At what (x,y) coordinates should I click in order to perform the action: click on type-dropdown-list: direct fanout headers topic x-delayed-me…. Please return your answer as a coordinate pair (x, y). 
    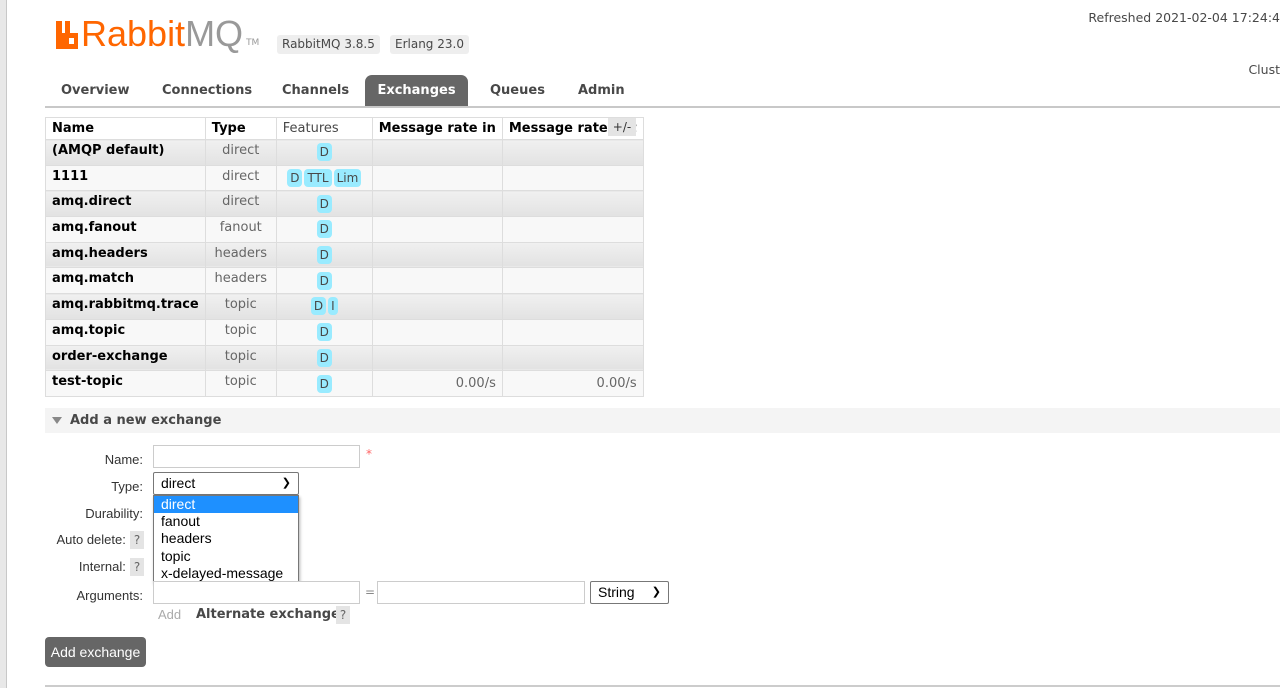
    Looking at the image, I should click on (226, 539).